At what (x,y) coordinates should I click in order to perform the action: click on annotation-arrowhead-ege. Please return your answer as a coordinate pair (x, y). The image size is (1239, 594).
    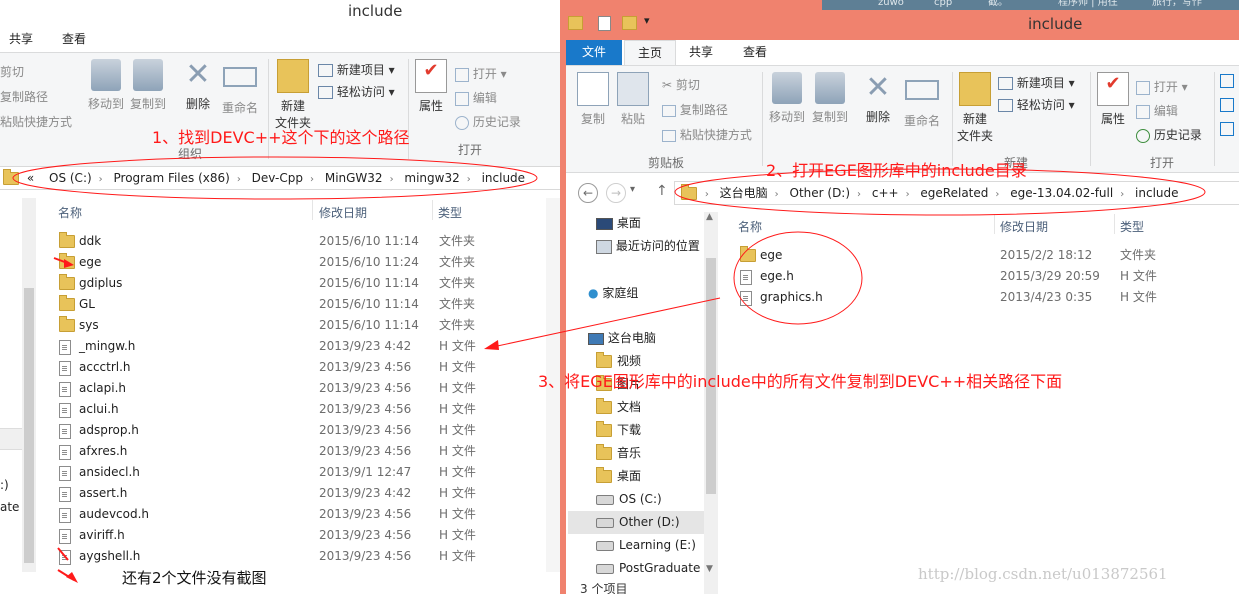
    Looking at the image, I should click on (69, 263).